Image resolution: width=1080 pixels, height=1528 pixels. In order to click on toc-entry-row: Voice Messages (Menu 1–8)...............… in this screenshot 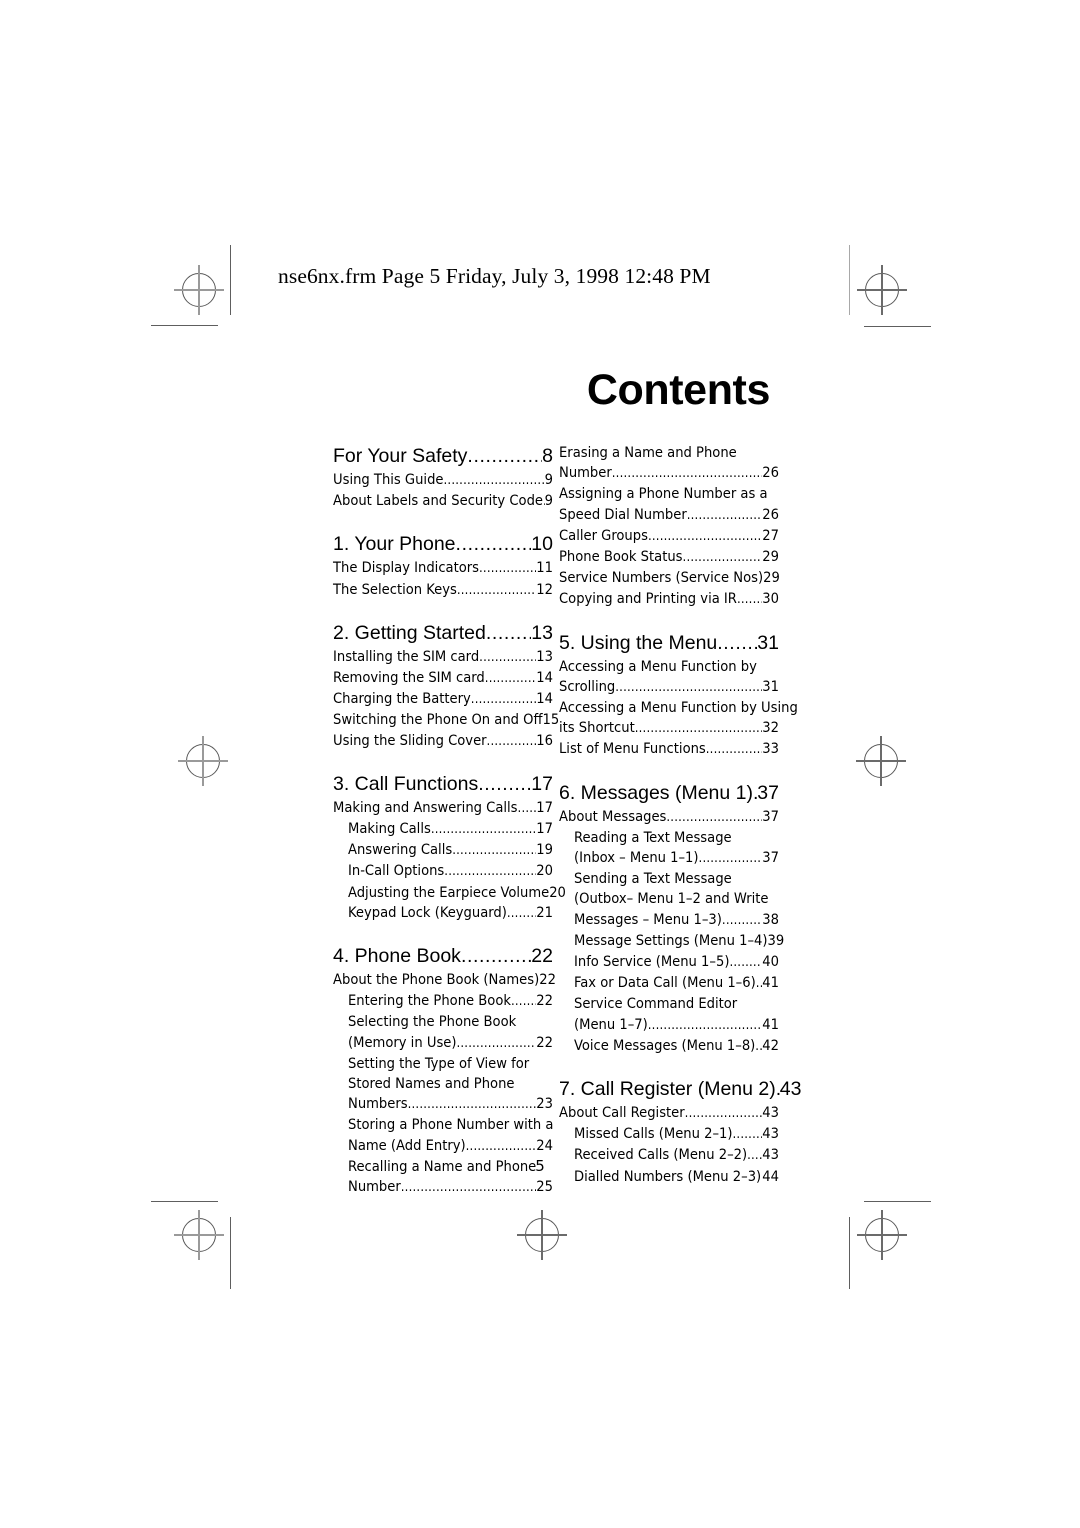, I will do `click(669, 1046)`.